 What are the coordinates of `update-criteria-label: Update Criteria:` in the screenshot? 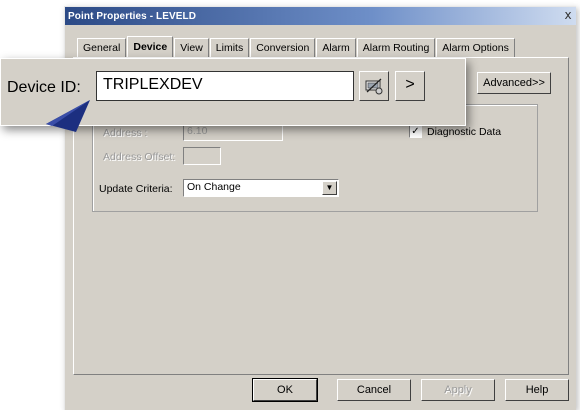 It's located at (136, 189).